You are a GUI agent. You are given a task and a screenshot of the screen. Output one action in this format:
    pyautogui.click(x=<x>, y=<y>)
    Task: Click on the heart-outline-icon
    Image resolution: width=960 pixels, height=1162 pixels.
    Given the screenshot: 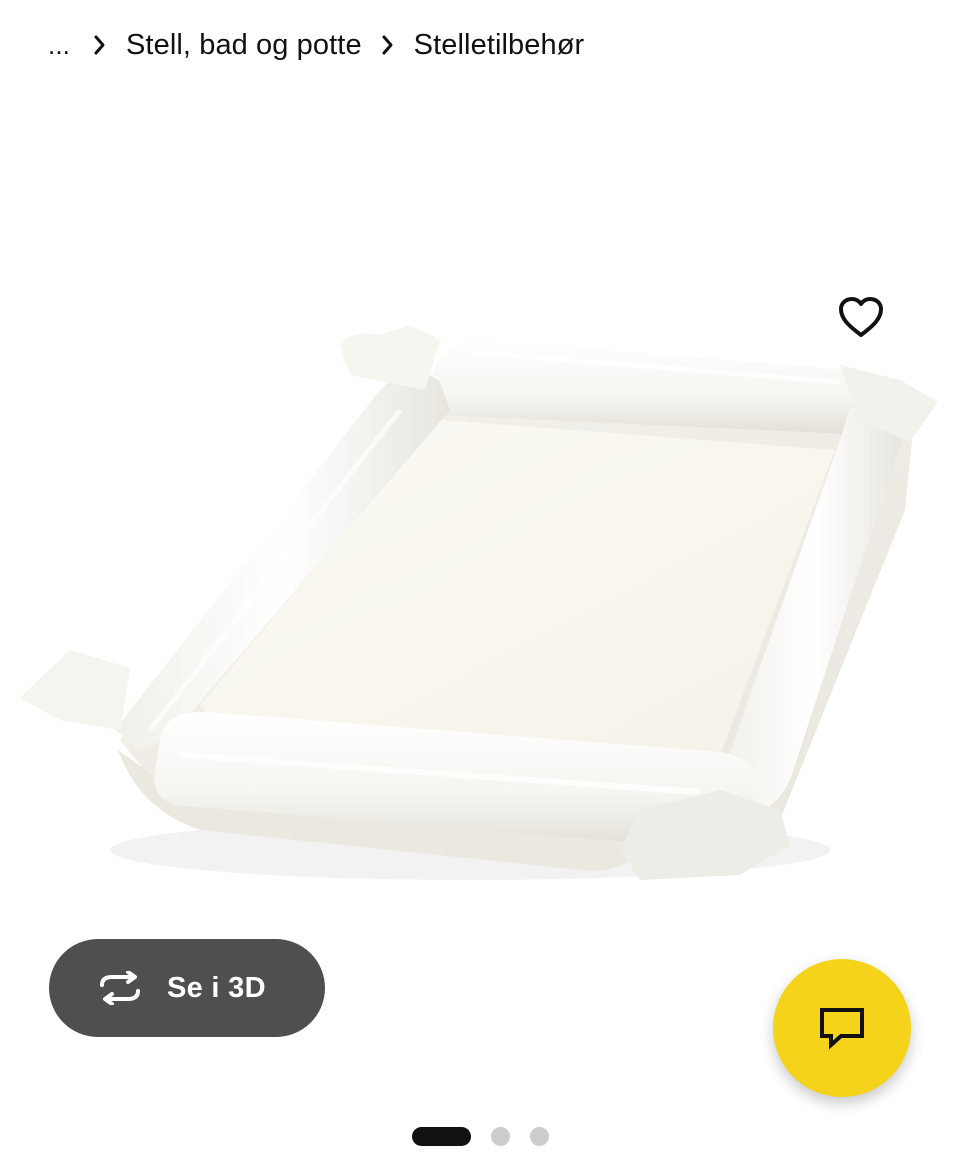 What is the action you would take?
    pyautogui.click(x=861, y=317)
    